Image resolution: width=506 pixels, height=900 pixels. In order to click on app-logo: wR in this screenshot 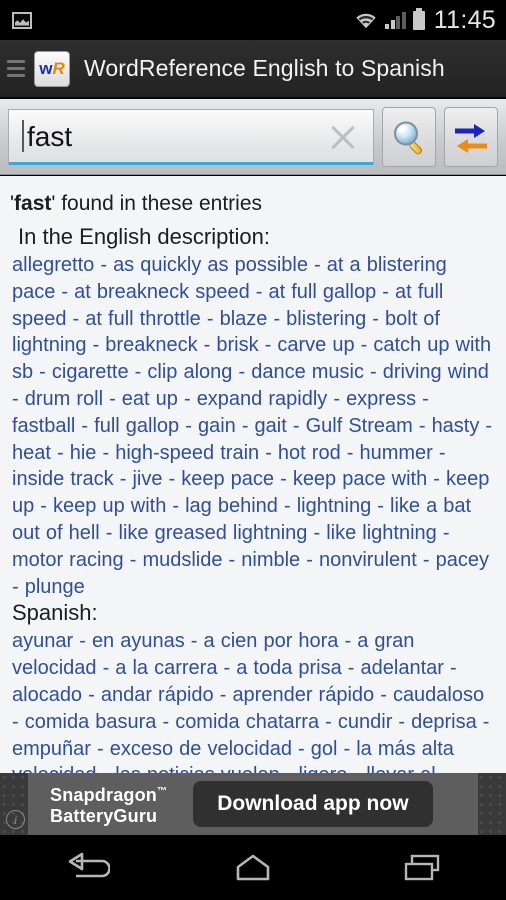, I will do `click(52, 68)`.